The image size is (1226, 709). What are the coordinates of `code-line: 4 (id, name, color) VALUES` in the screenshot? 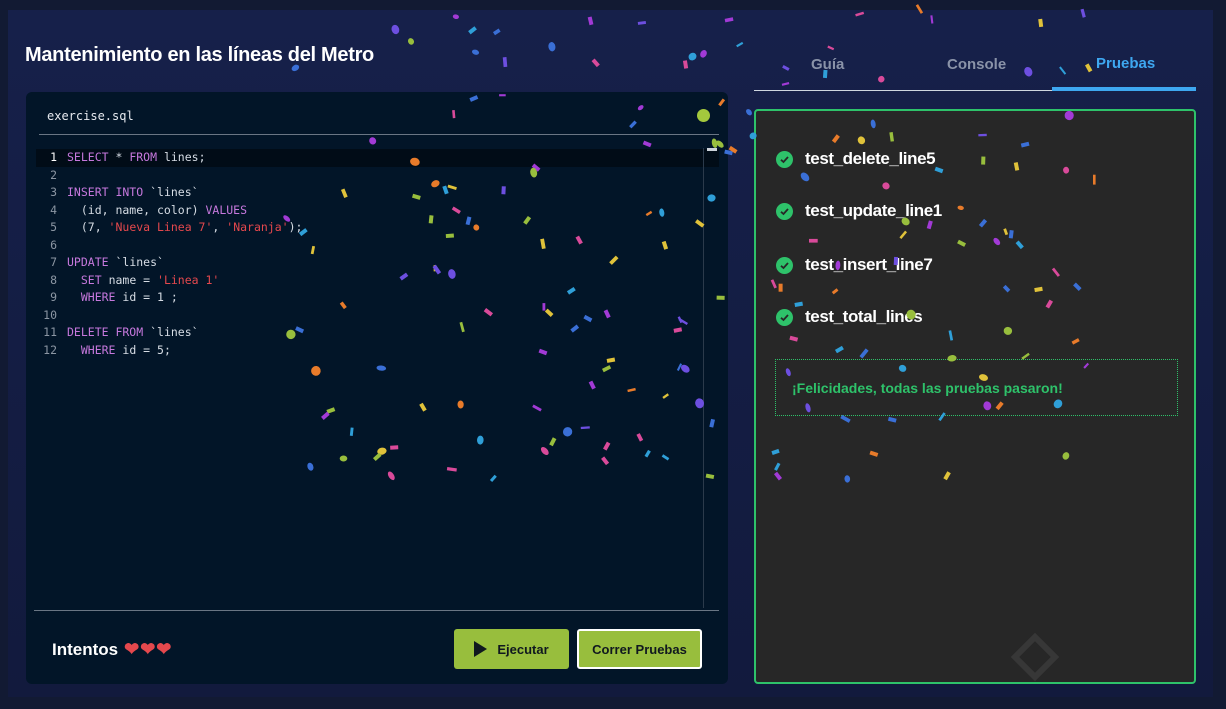 It's located at (377, 211).